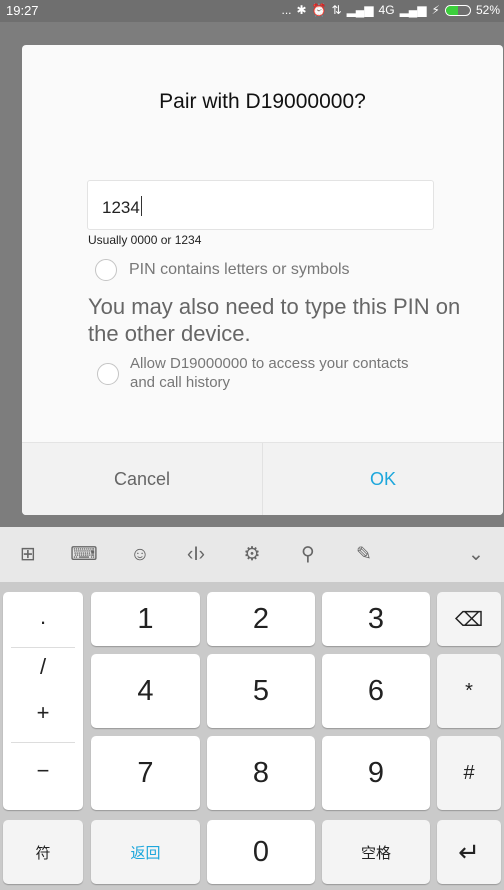  What do you see at coordinates (145, 852) in the screenshot?
I see `back-key: 返回` at bounding box center [145, 852].